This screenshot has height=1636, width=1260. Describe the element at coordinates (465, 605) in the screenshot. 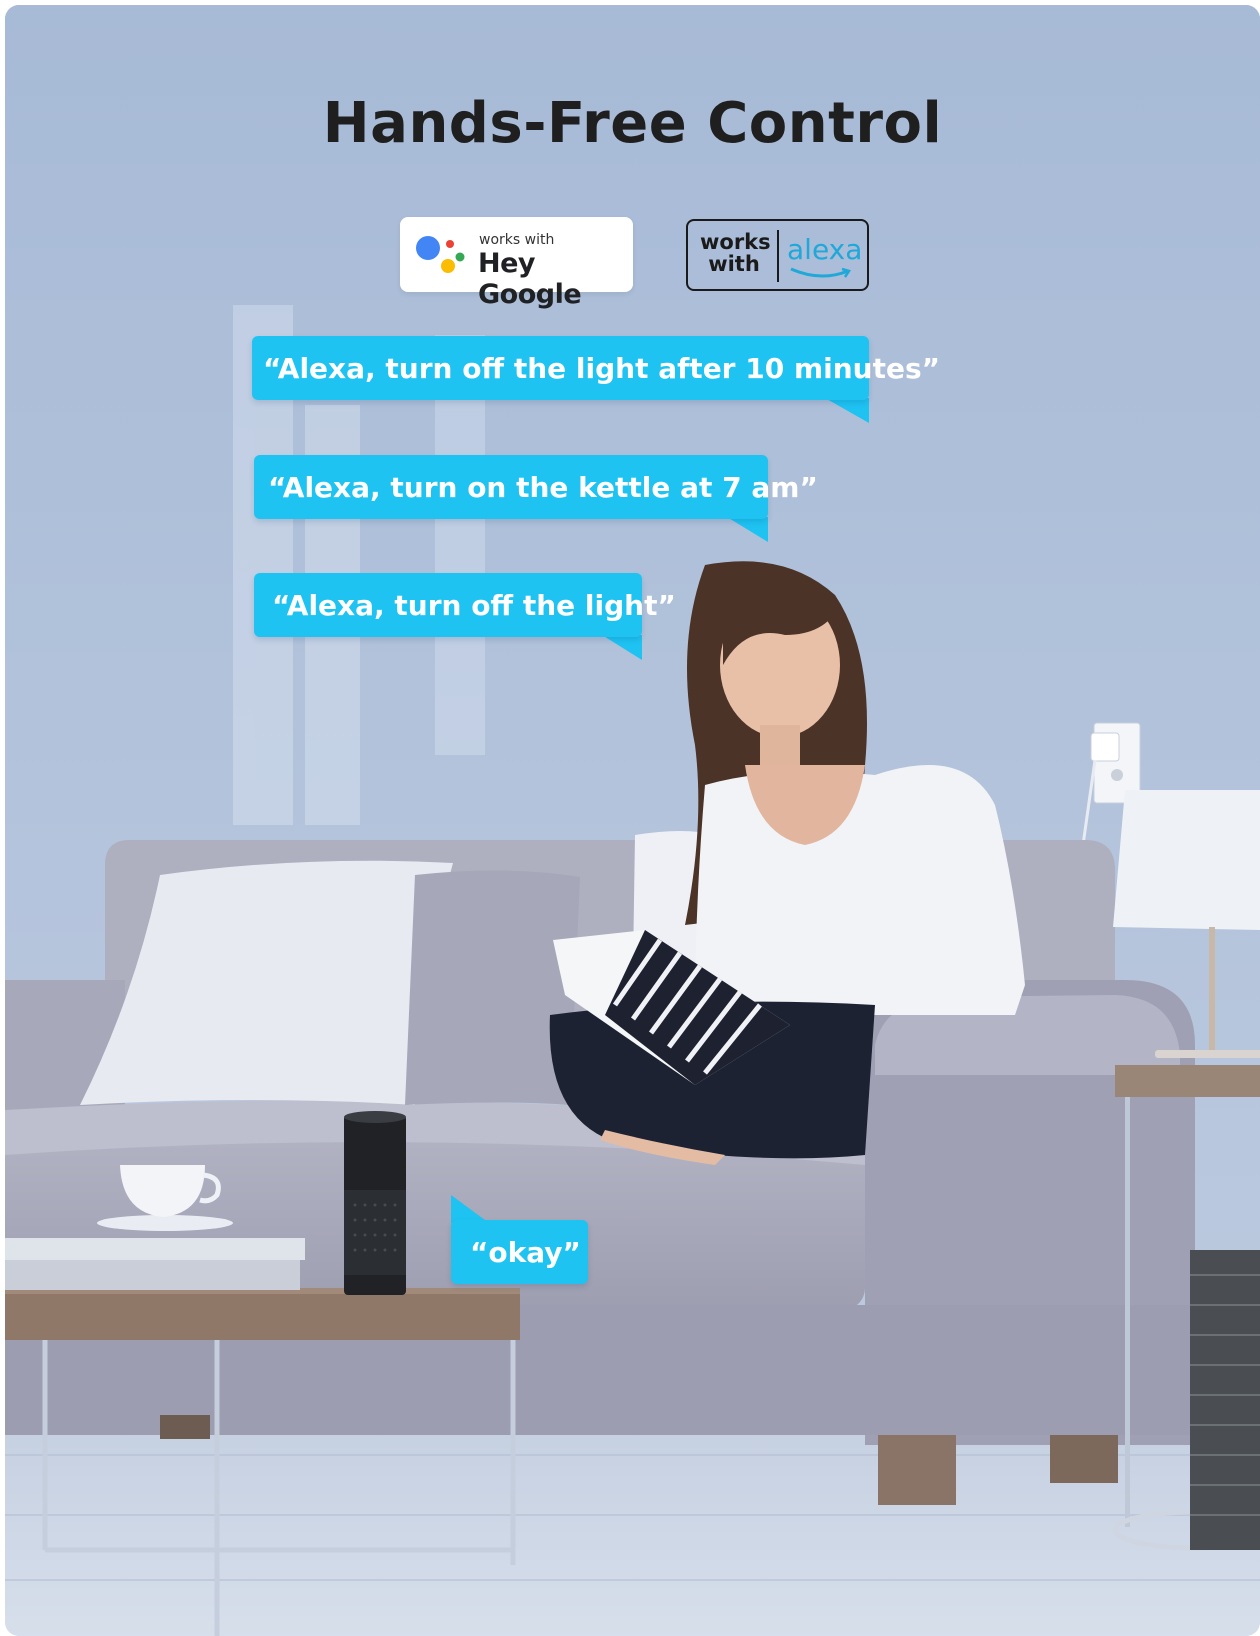

I see `speech-bubble: “Alexa, turn off the light”` at that location.